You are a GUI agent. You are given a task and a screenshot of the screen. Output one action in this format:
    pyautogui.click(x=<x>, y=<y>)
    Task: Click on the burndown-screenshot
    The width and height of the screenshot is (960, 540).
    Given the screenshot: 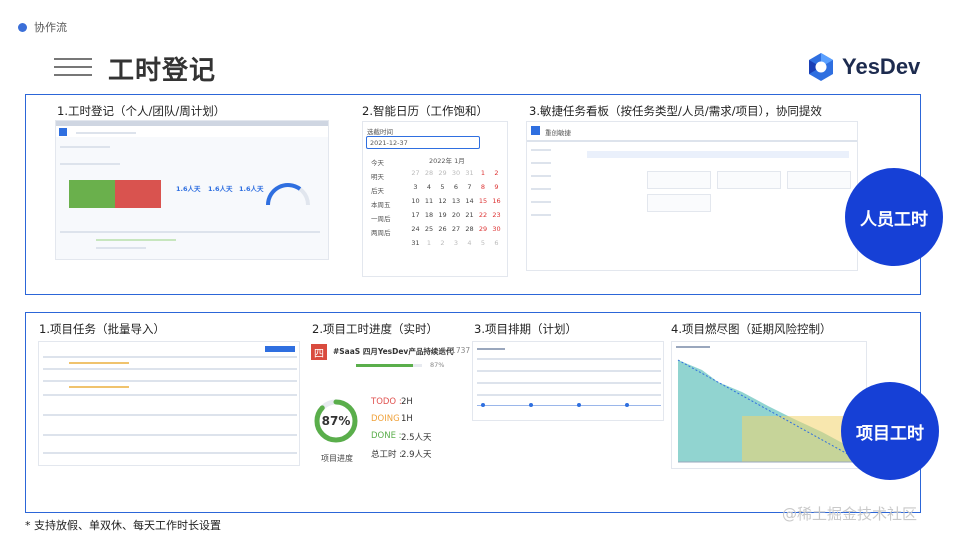 What is the action you would take?
    pyautogui.click(x=769, y=405)
    